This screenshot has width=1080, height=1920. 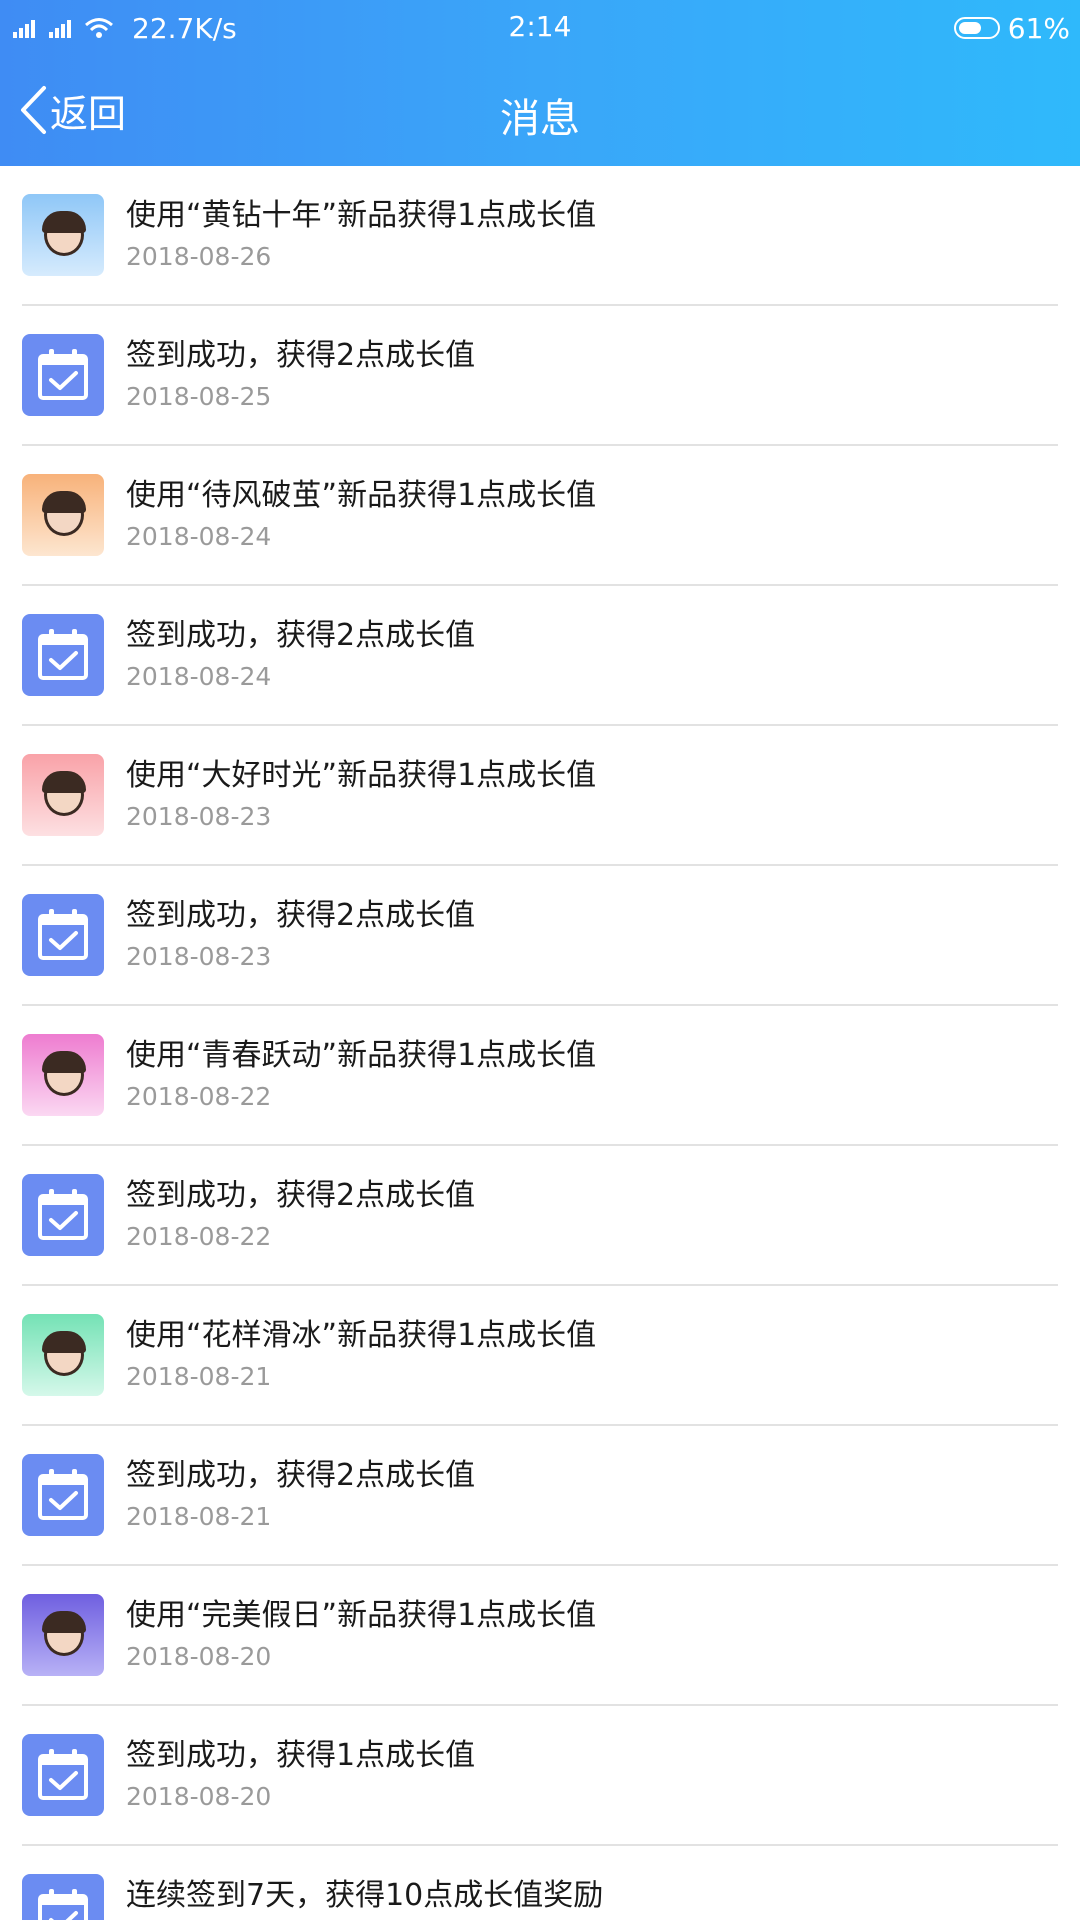 I want to click on battery-fill, so click(x=969, y=28).